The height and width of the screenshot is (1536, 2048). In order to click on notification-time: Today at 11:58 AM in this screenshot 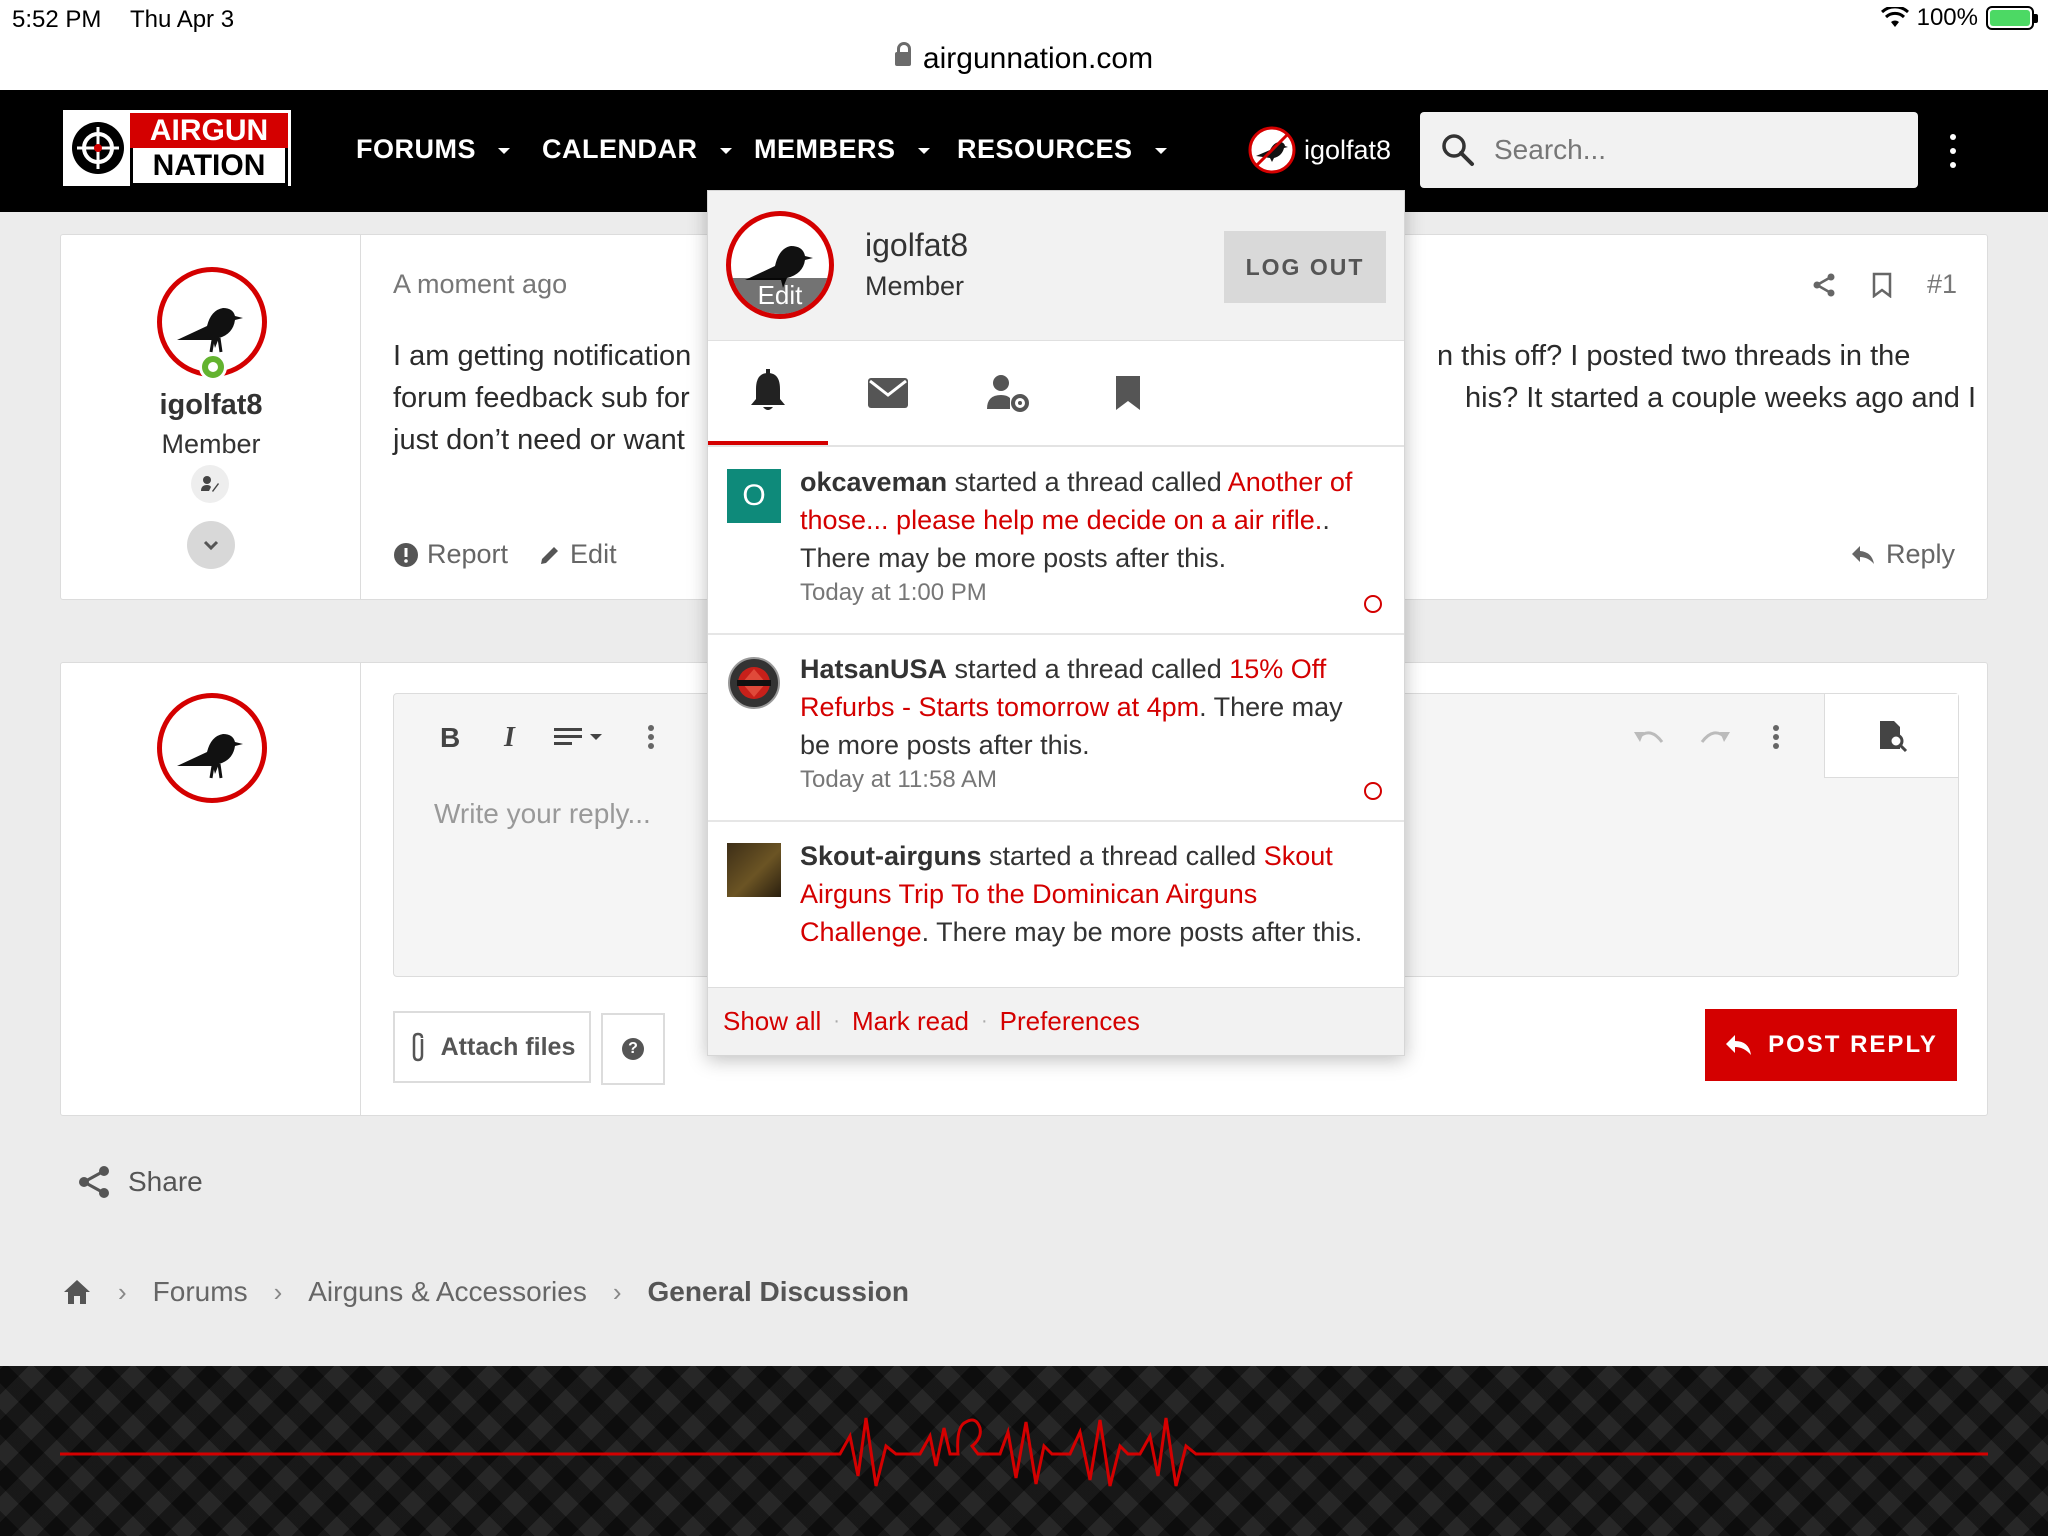, I will do `click(899, 779)`.